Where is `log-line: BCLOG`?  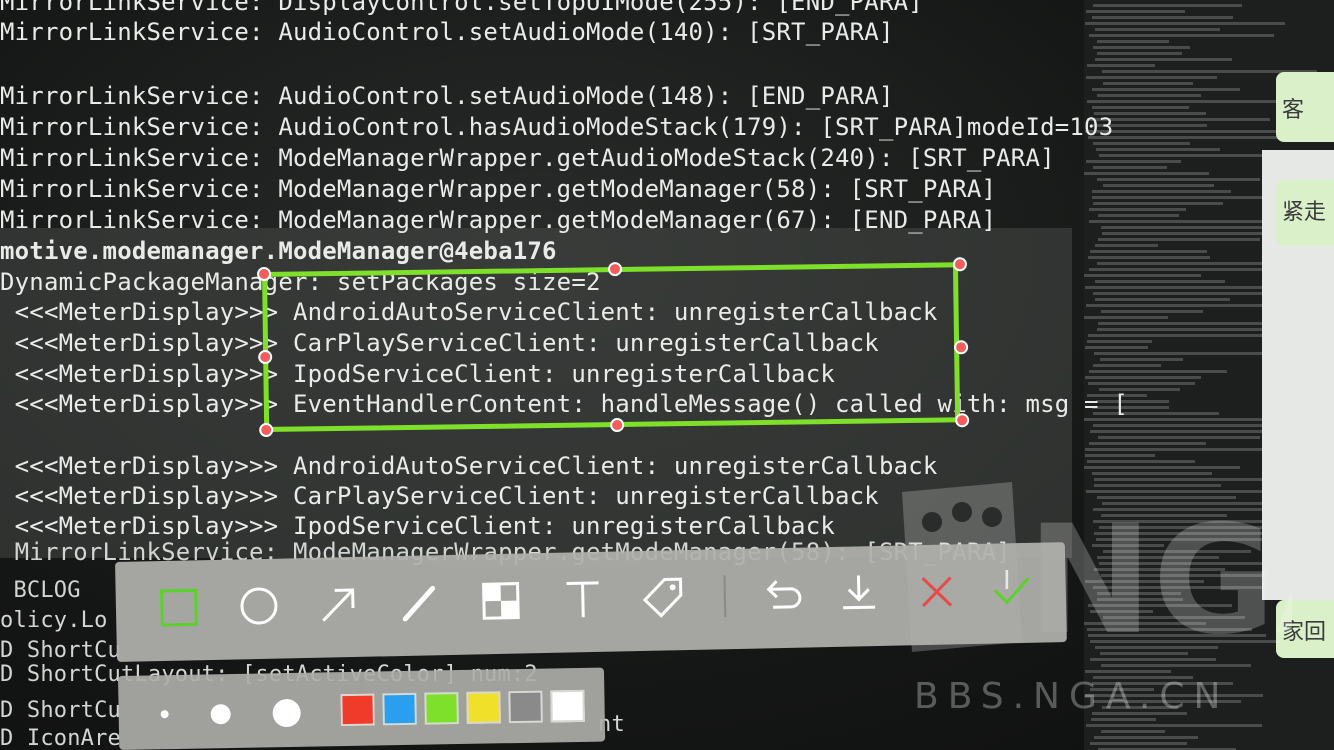 log-line: BCLOG is located at coordinates (40, 590).